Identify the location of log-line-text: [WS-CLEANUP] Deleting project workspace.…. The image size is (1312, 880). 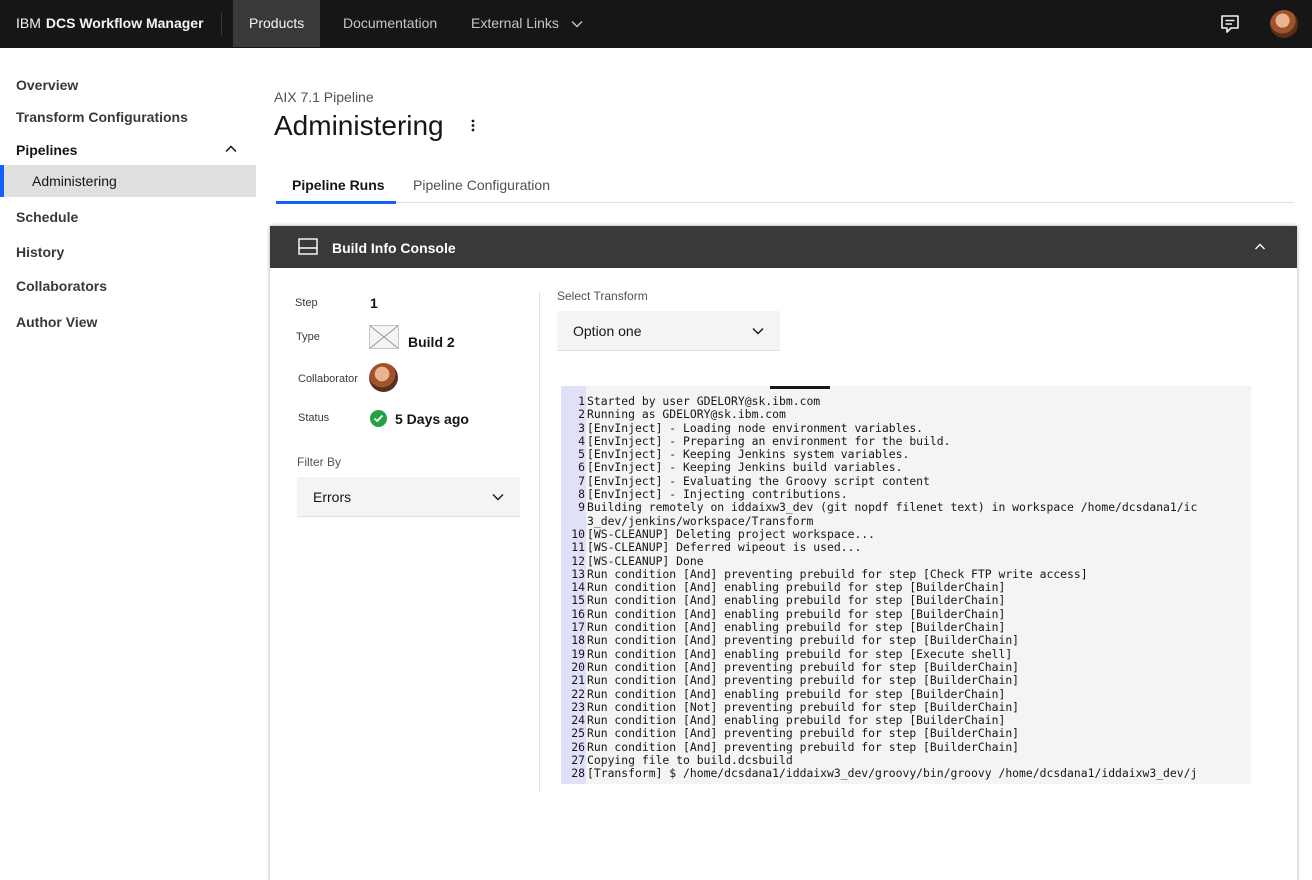
(731, 533).